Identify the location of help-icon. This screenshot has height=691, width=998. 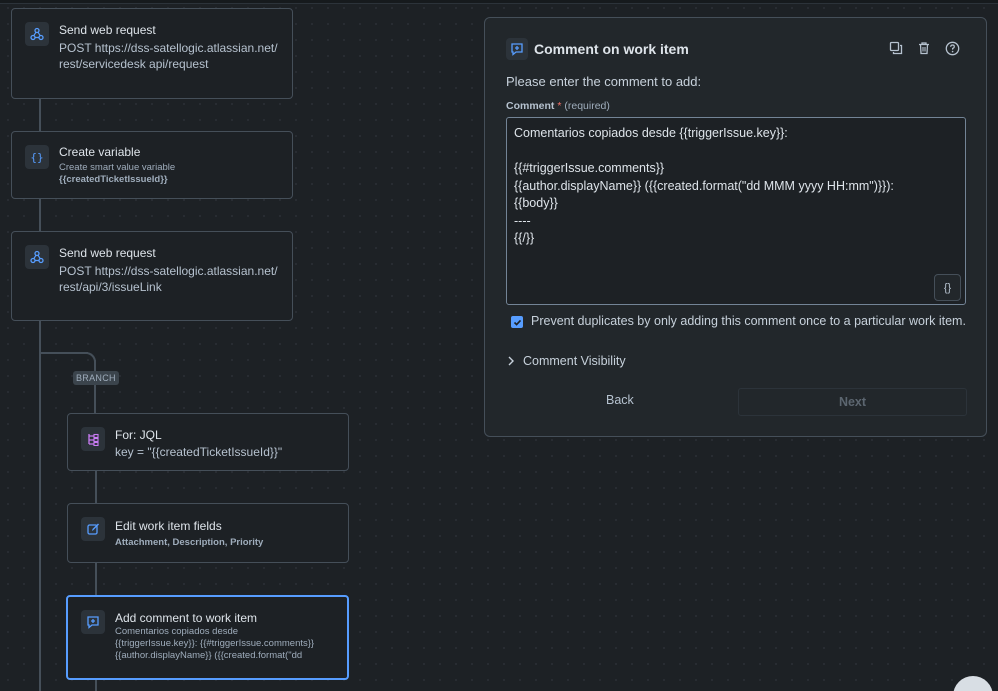
(952, 48).